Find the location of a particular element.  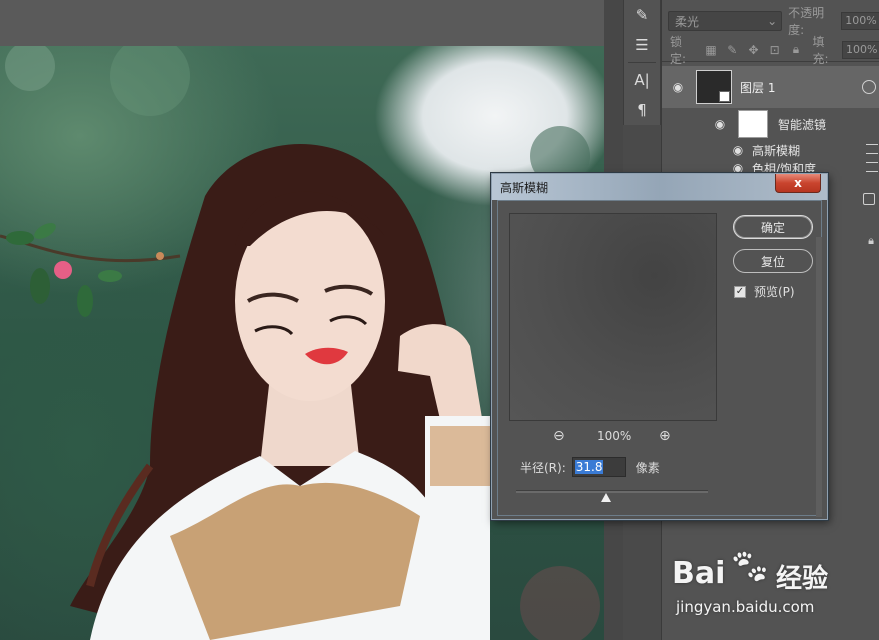

blend-opacity-row: 柔光 ⌄ 不透明度: 100% is located at coordinates (770, 21).